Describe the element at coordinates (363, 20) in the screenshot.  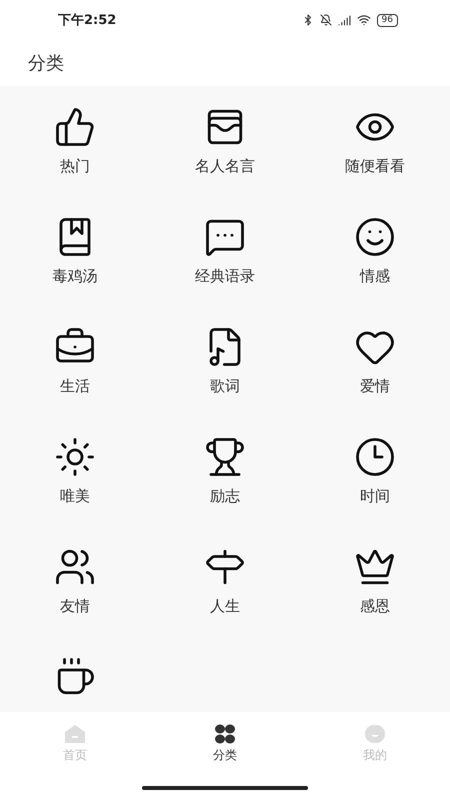
I see `wifi-icon` at that location.